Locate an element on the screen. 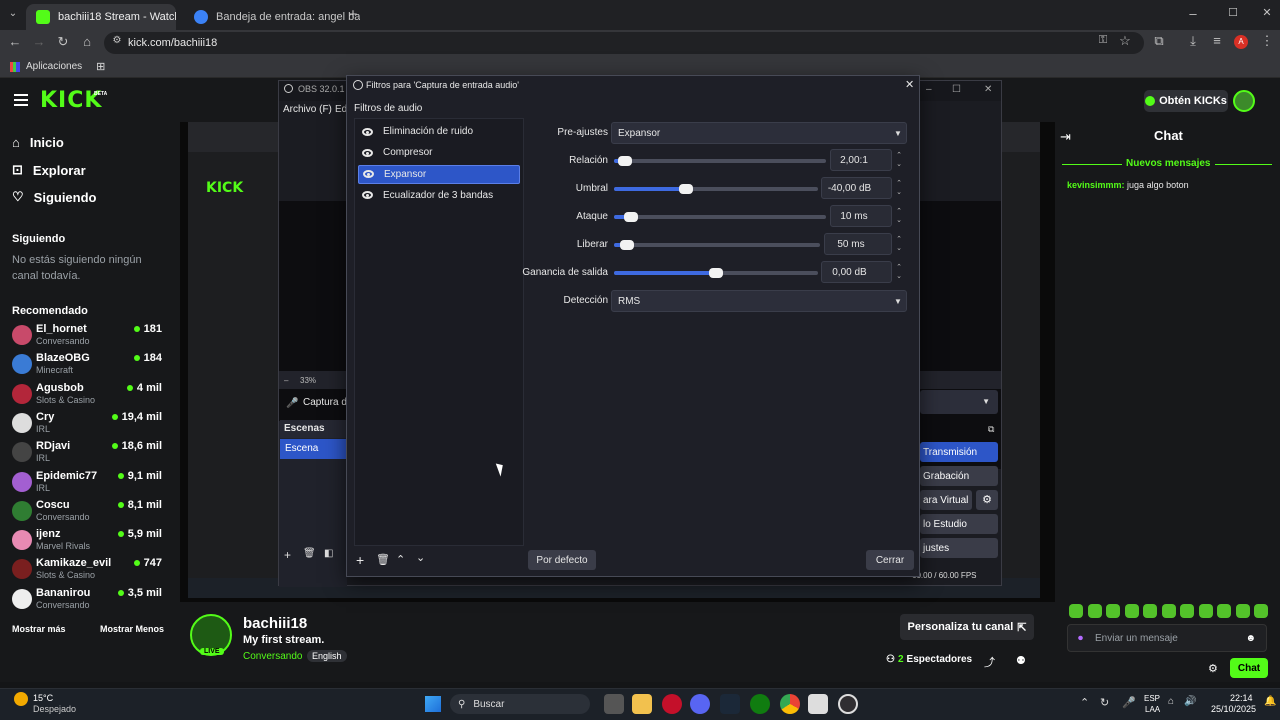  defaults-button: Por defecto is located at coordinates (562, 560).